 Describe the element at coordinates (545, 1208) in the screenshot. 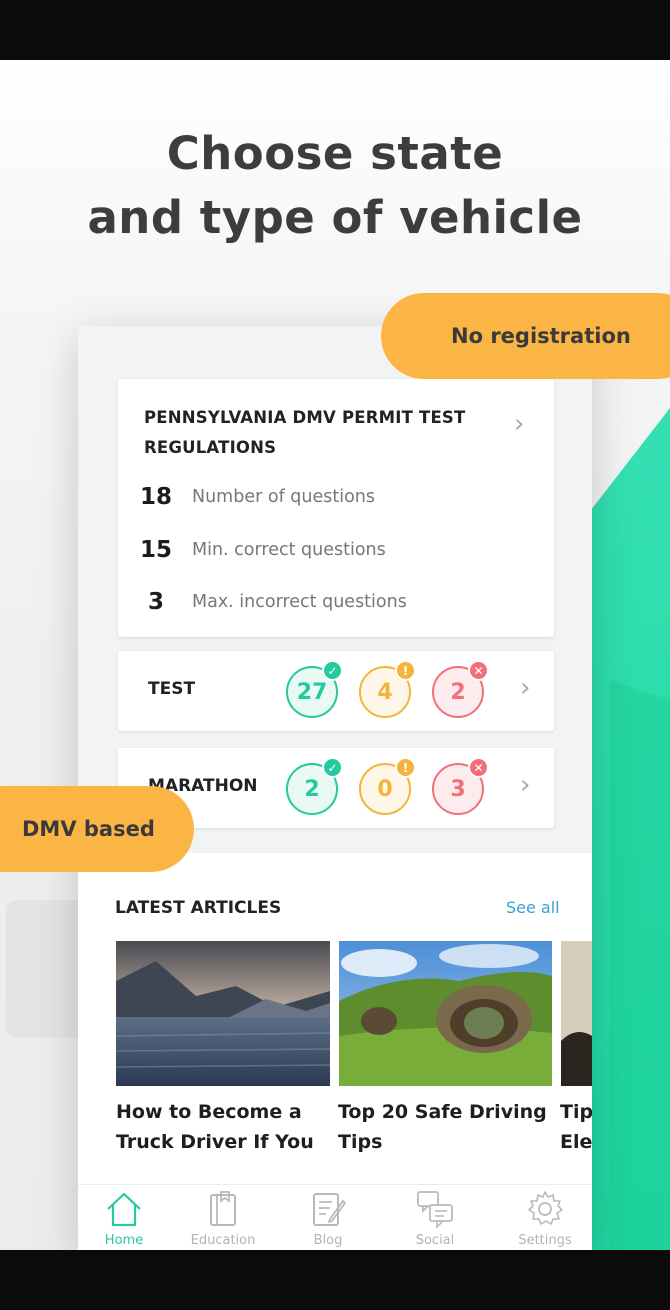

I see `gear-icon` at that location.